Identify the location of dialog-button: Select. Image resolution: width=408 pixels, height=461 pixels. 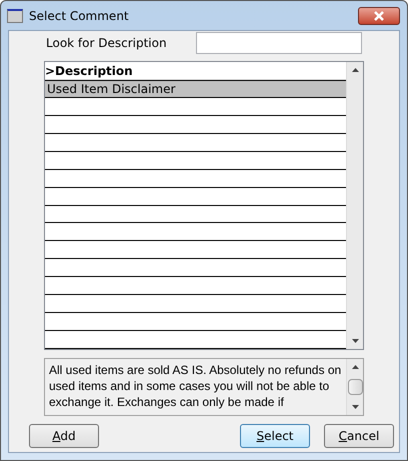
(275, 436).